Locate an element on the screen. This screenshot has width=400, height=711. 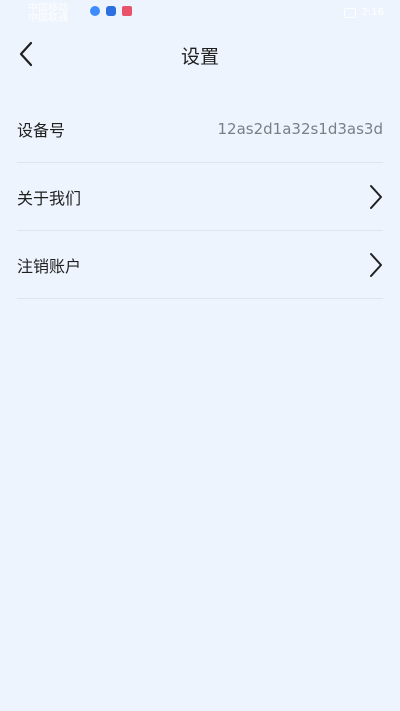
carrier-info: 中国移动 中国联通 is located at coordinates (48, 14).